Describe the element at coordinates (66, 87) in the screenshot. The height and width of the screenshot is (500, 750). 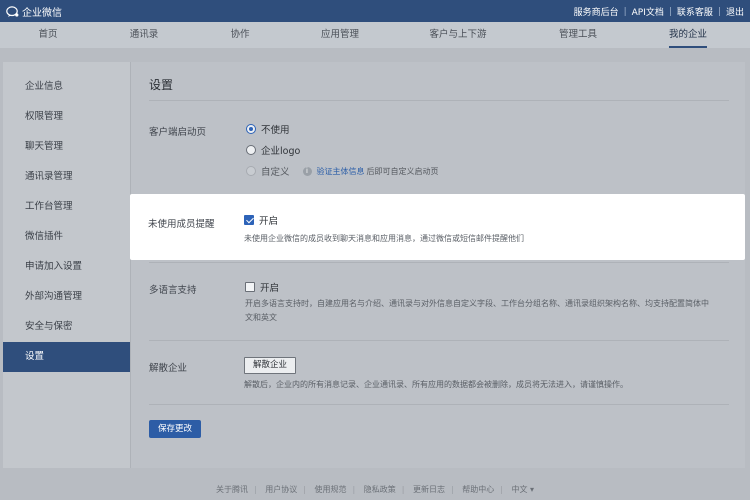
I see `sidebar-item-enterprise-info: 企业信息` at that location.